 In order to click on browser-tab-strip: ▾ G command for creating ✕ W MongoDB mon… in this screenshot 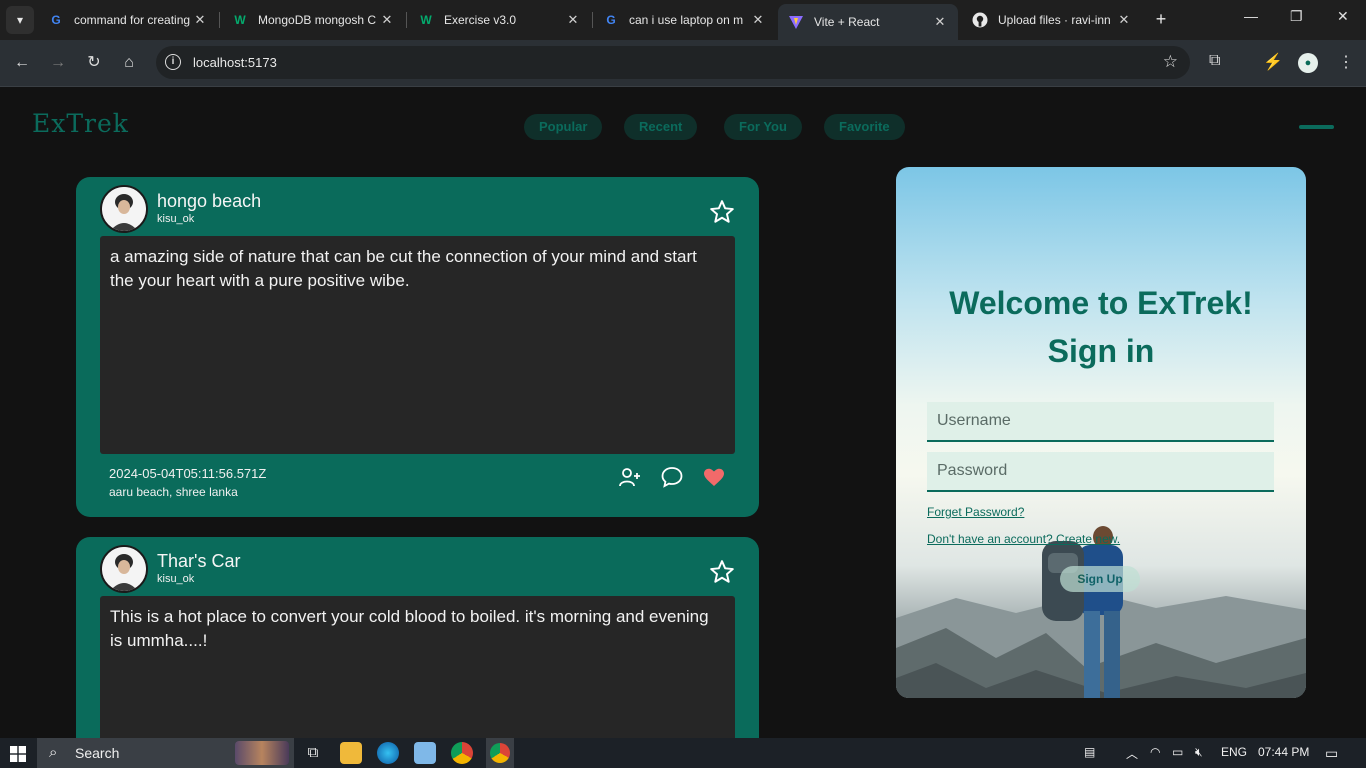, I will do `click(683, 20)`.